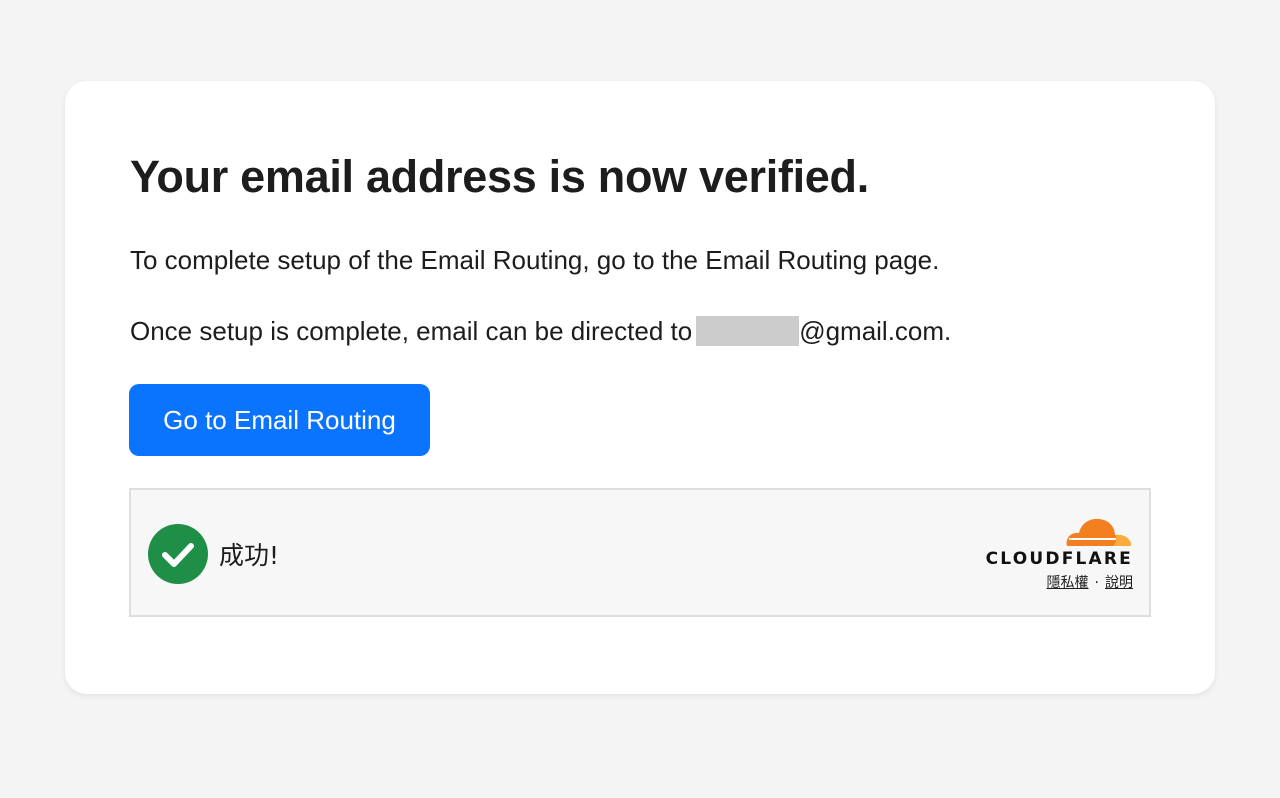 The height and width of the screenshot is (798, 1280). Describe the element at coordinates (1098, 532) in the screenshot. I see `cloudflare-cloud-icon` at that location.